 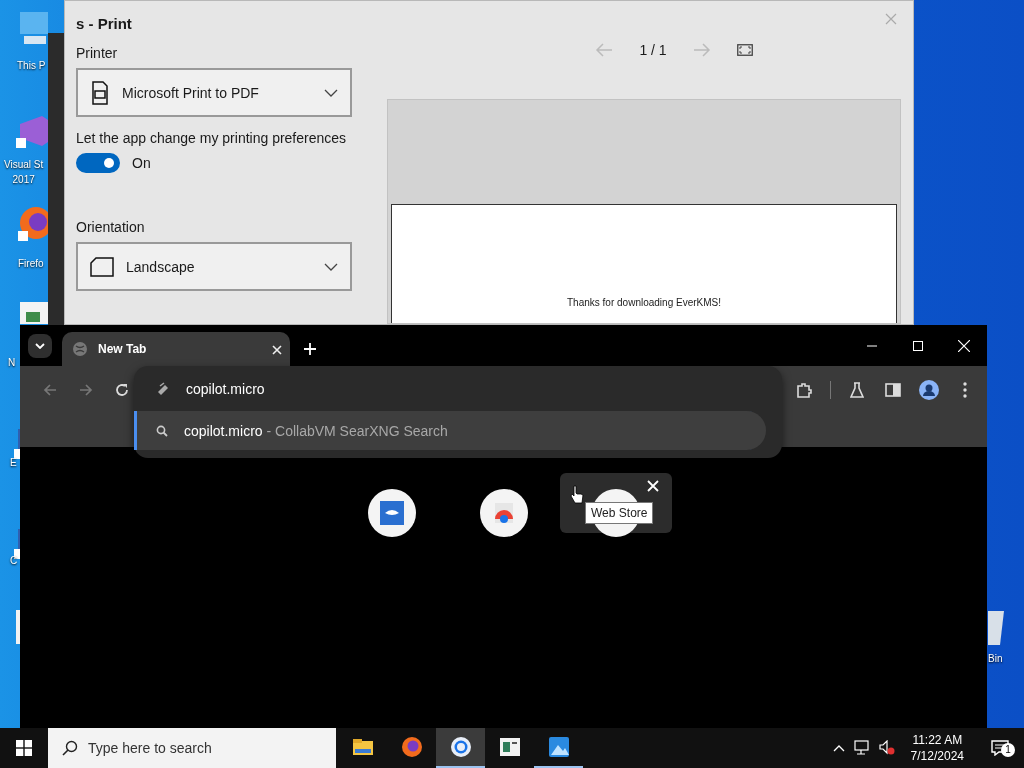 I want to click on tab-title: New Tab, so click(x=123, y=349).